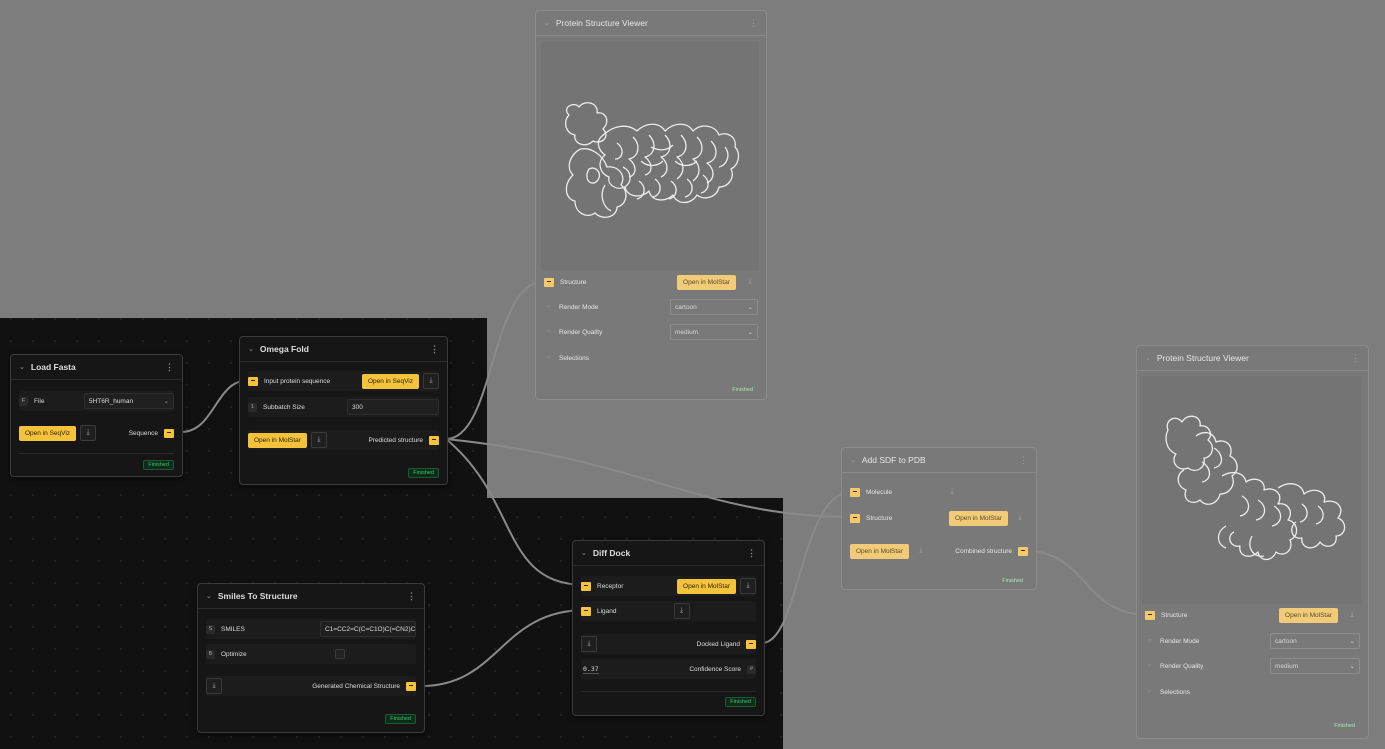 The height and width of the screenshot is (749, 1385). Describe the element at coordinates (668, 611) in the screenshot. I see `ligand-row: Ligand ⤓` at that location.